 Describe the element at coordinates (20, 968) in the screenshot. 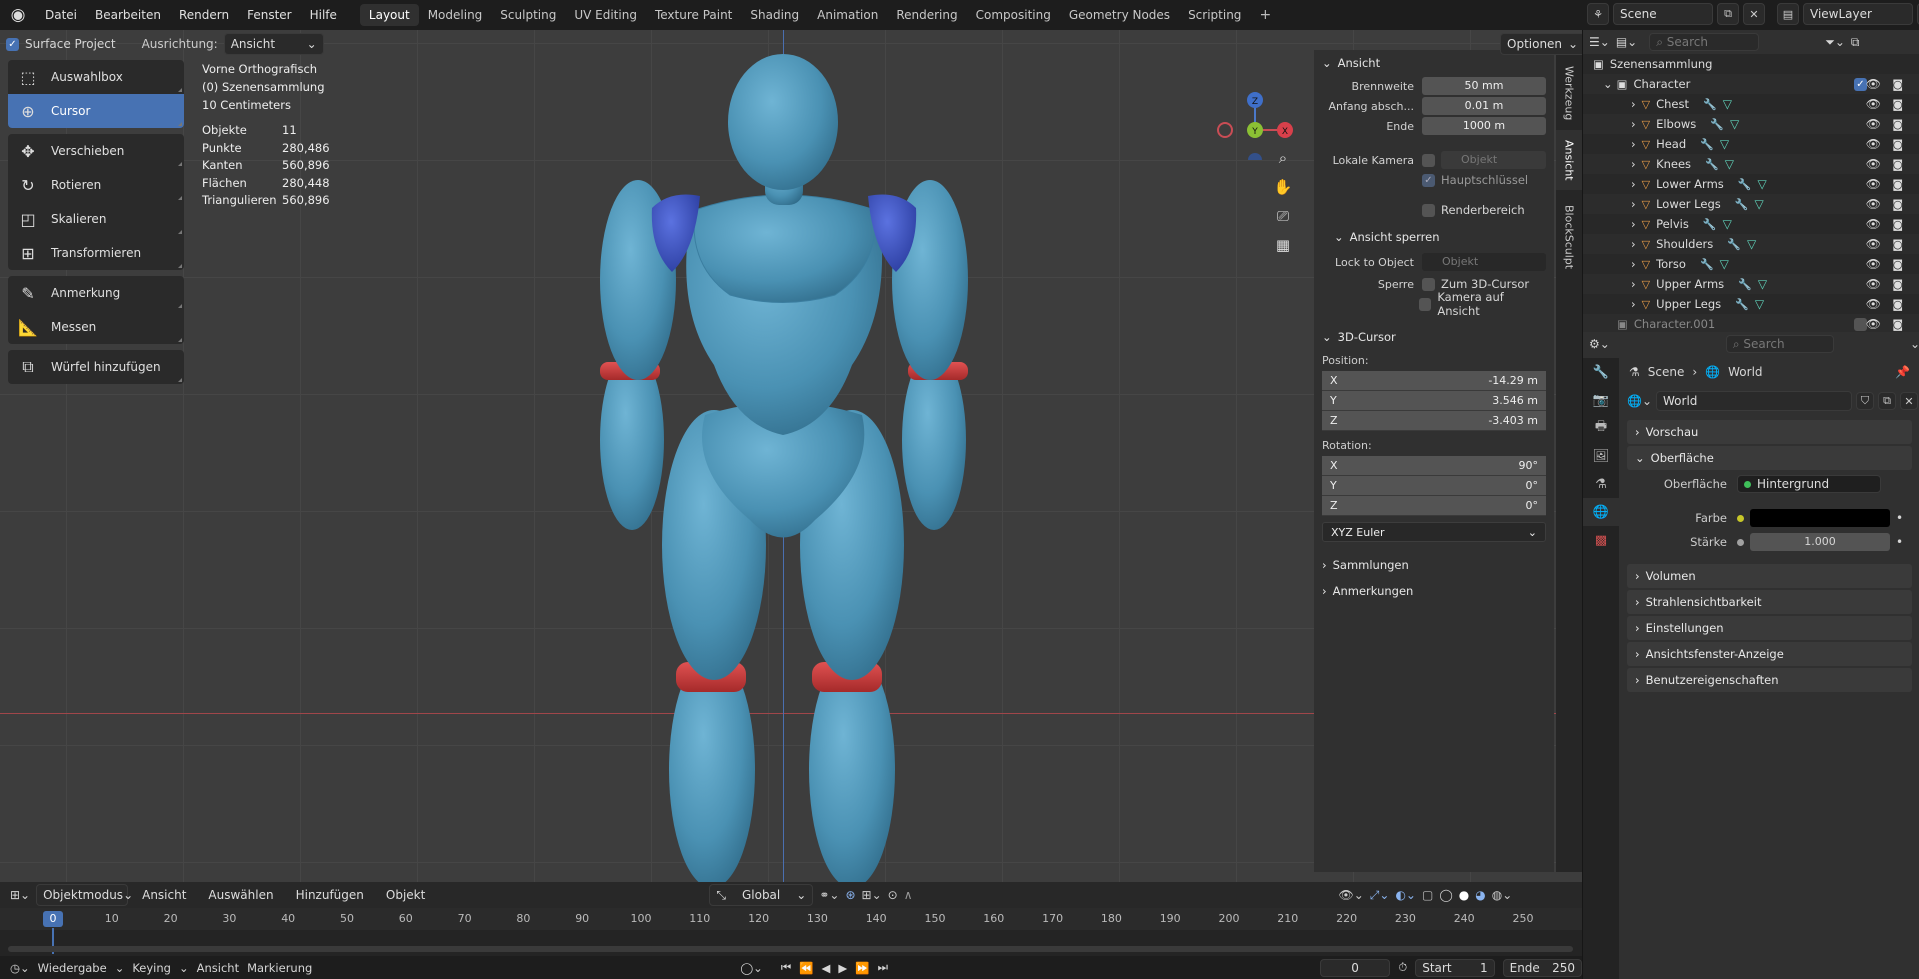

I see `editor-type-icon: ◷⌄` at that location.